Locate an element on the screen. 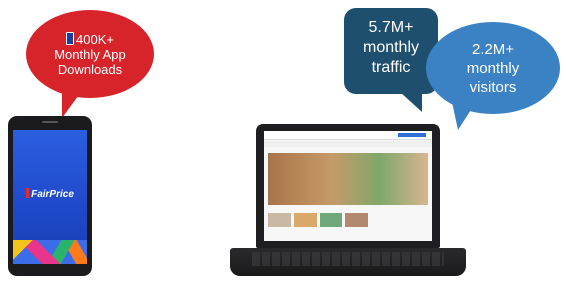  smartphone-illustration: FairPrice is located at coordinates (50, 196).